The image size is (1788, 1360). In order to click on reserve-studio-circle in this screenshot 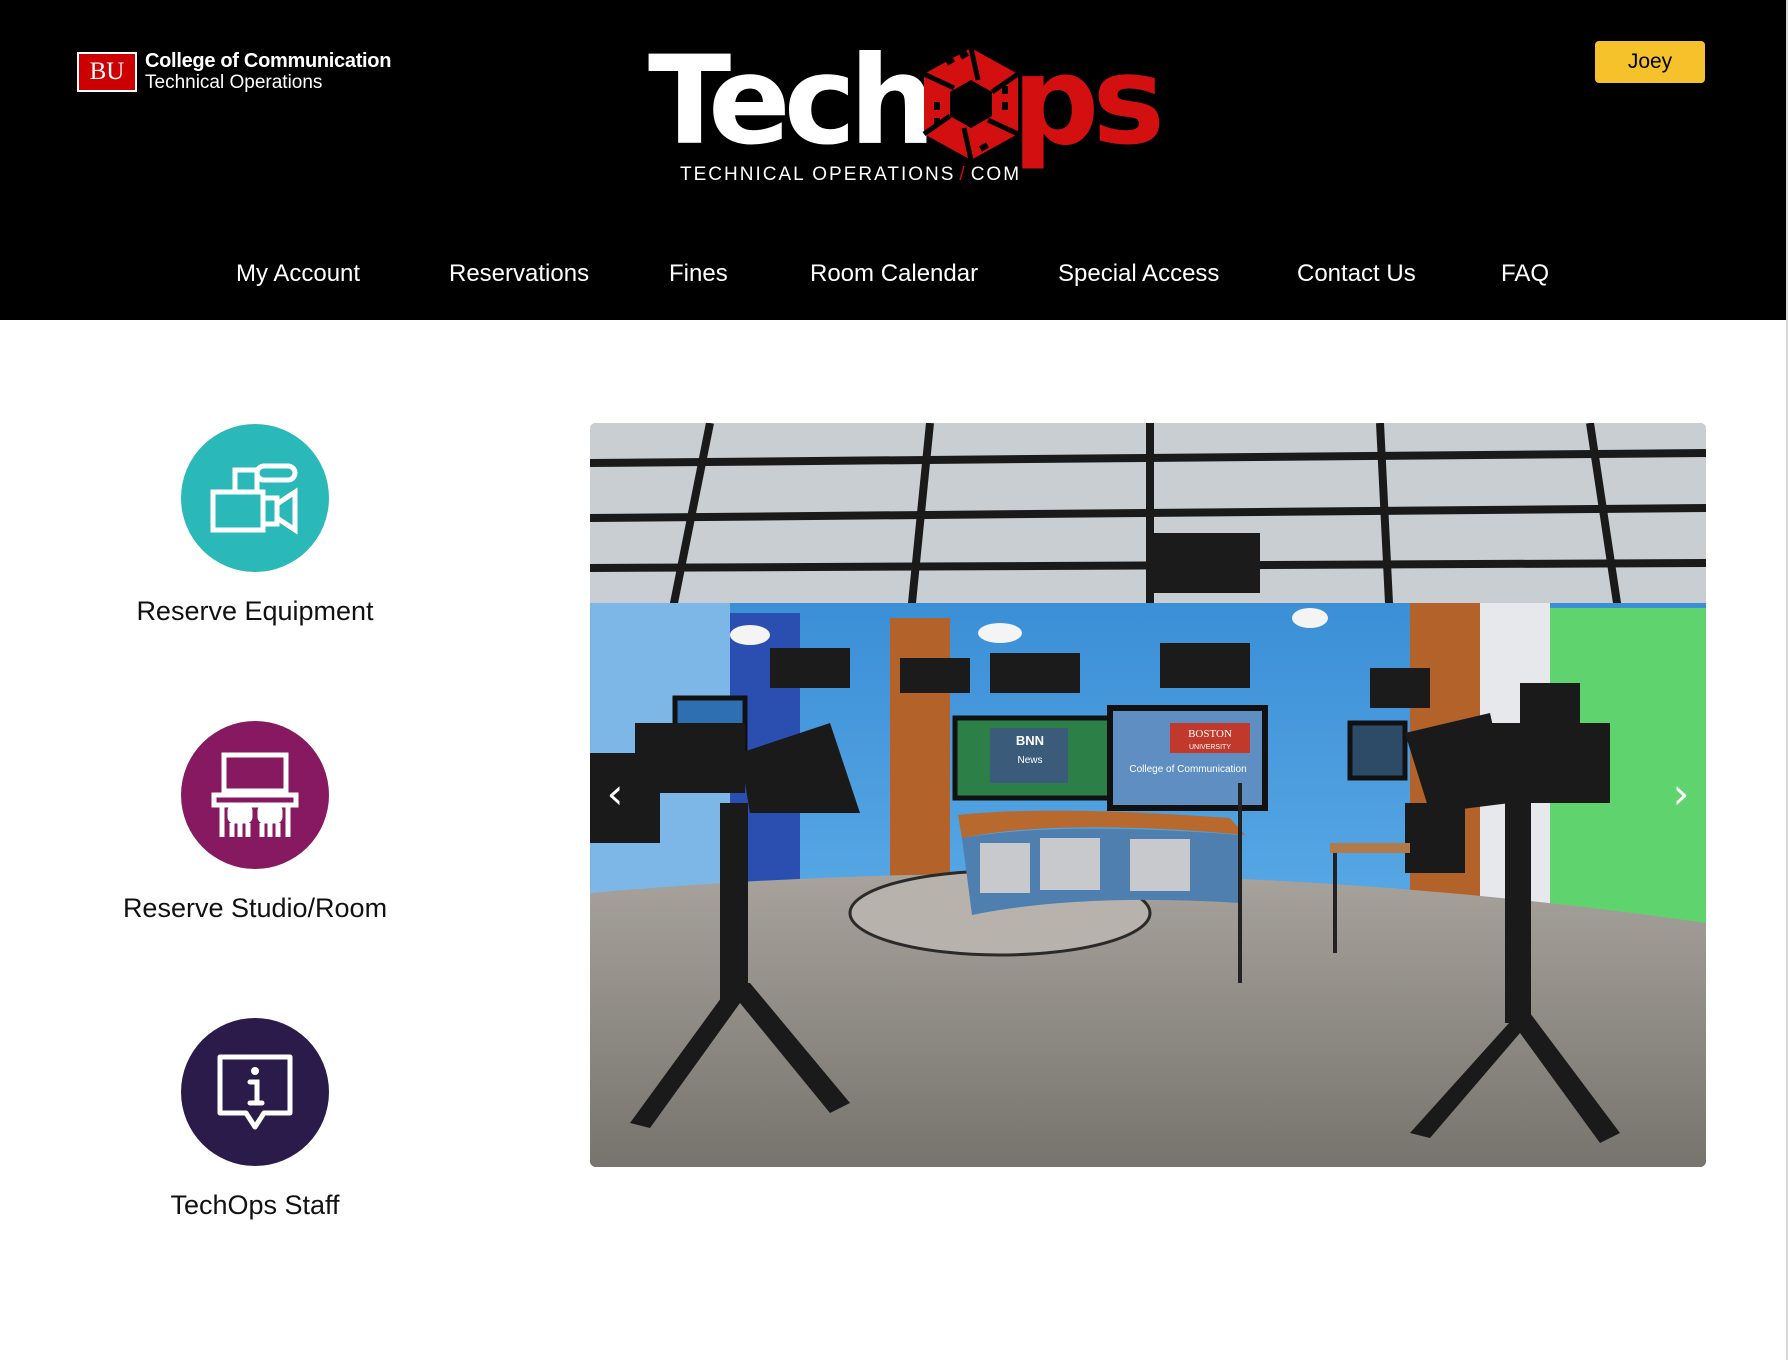, I will do `click(255, 795)`.